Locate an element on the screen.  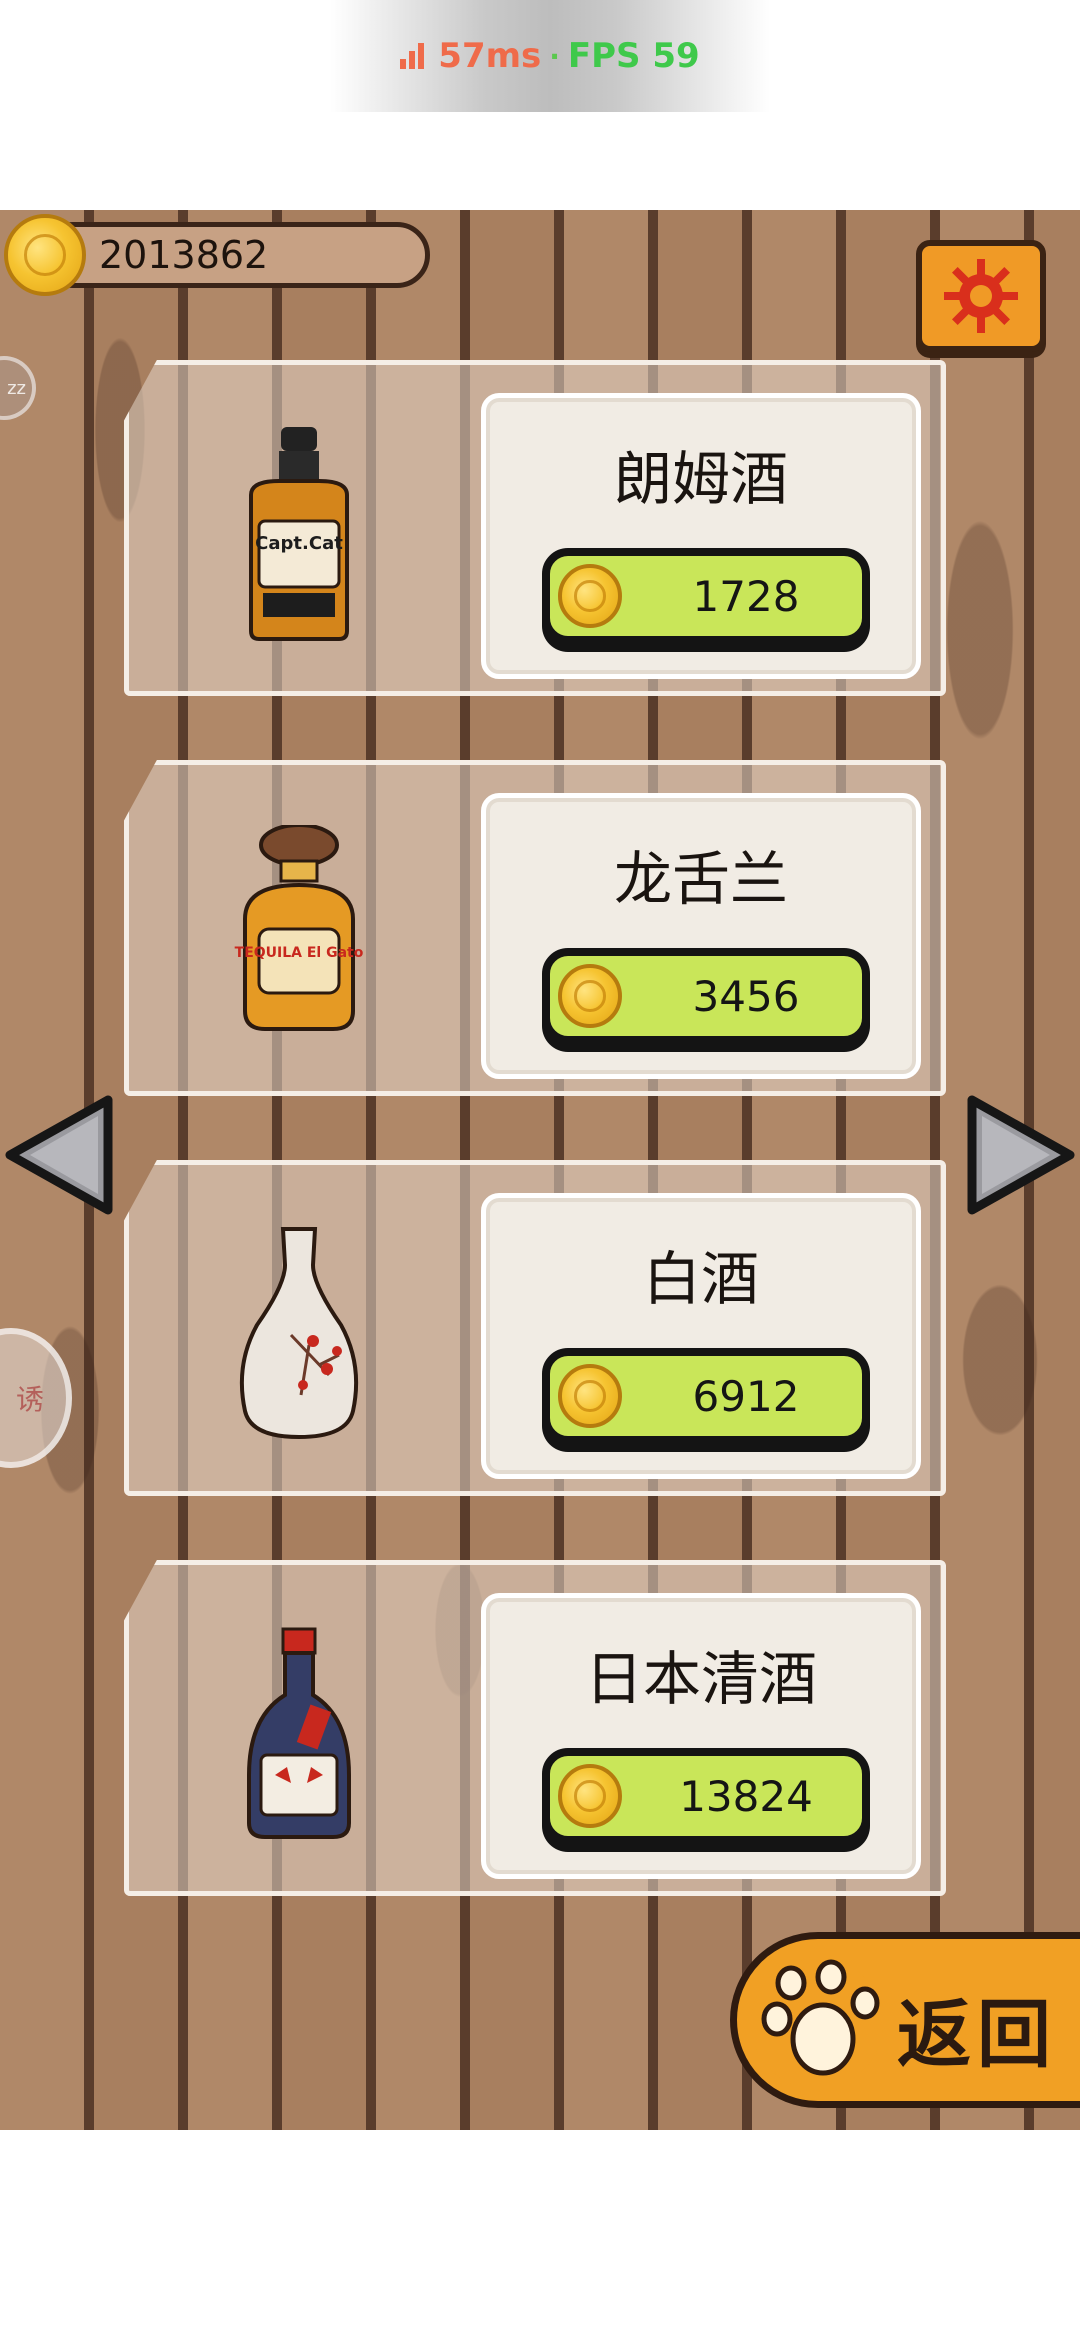
tequila-bottle-label: TEQUILA El Gato is located at coordinates (299, 953).